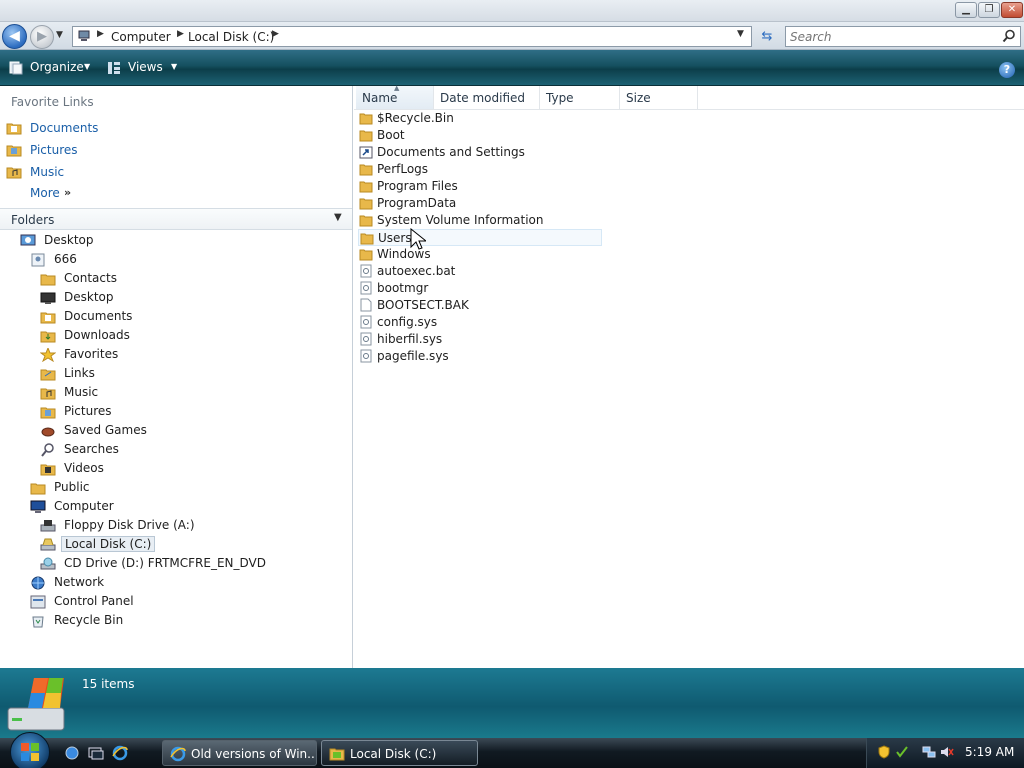 The width and height of the screenshot is (1024, 768). I want to click on close-button: ✕, so click(1012, 10).